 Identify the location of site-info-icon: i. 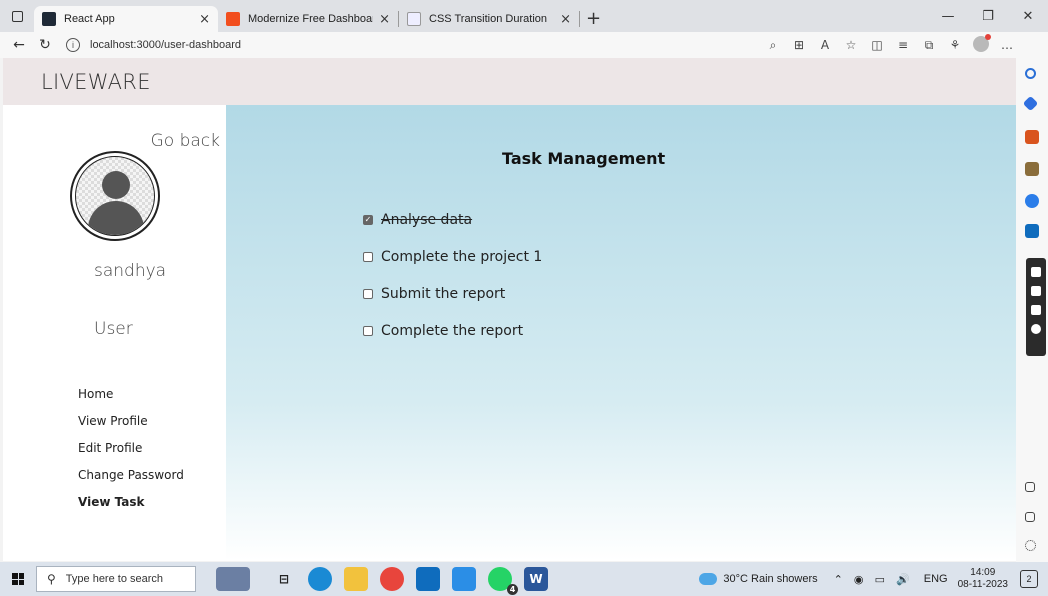
(73, 45).